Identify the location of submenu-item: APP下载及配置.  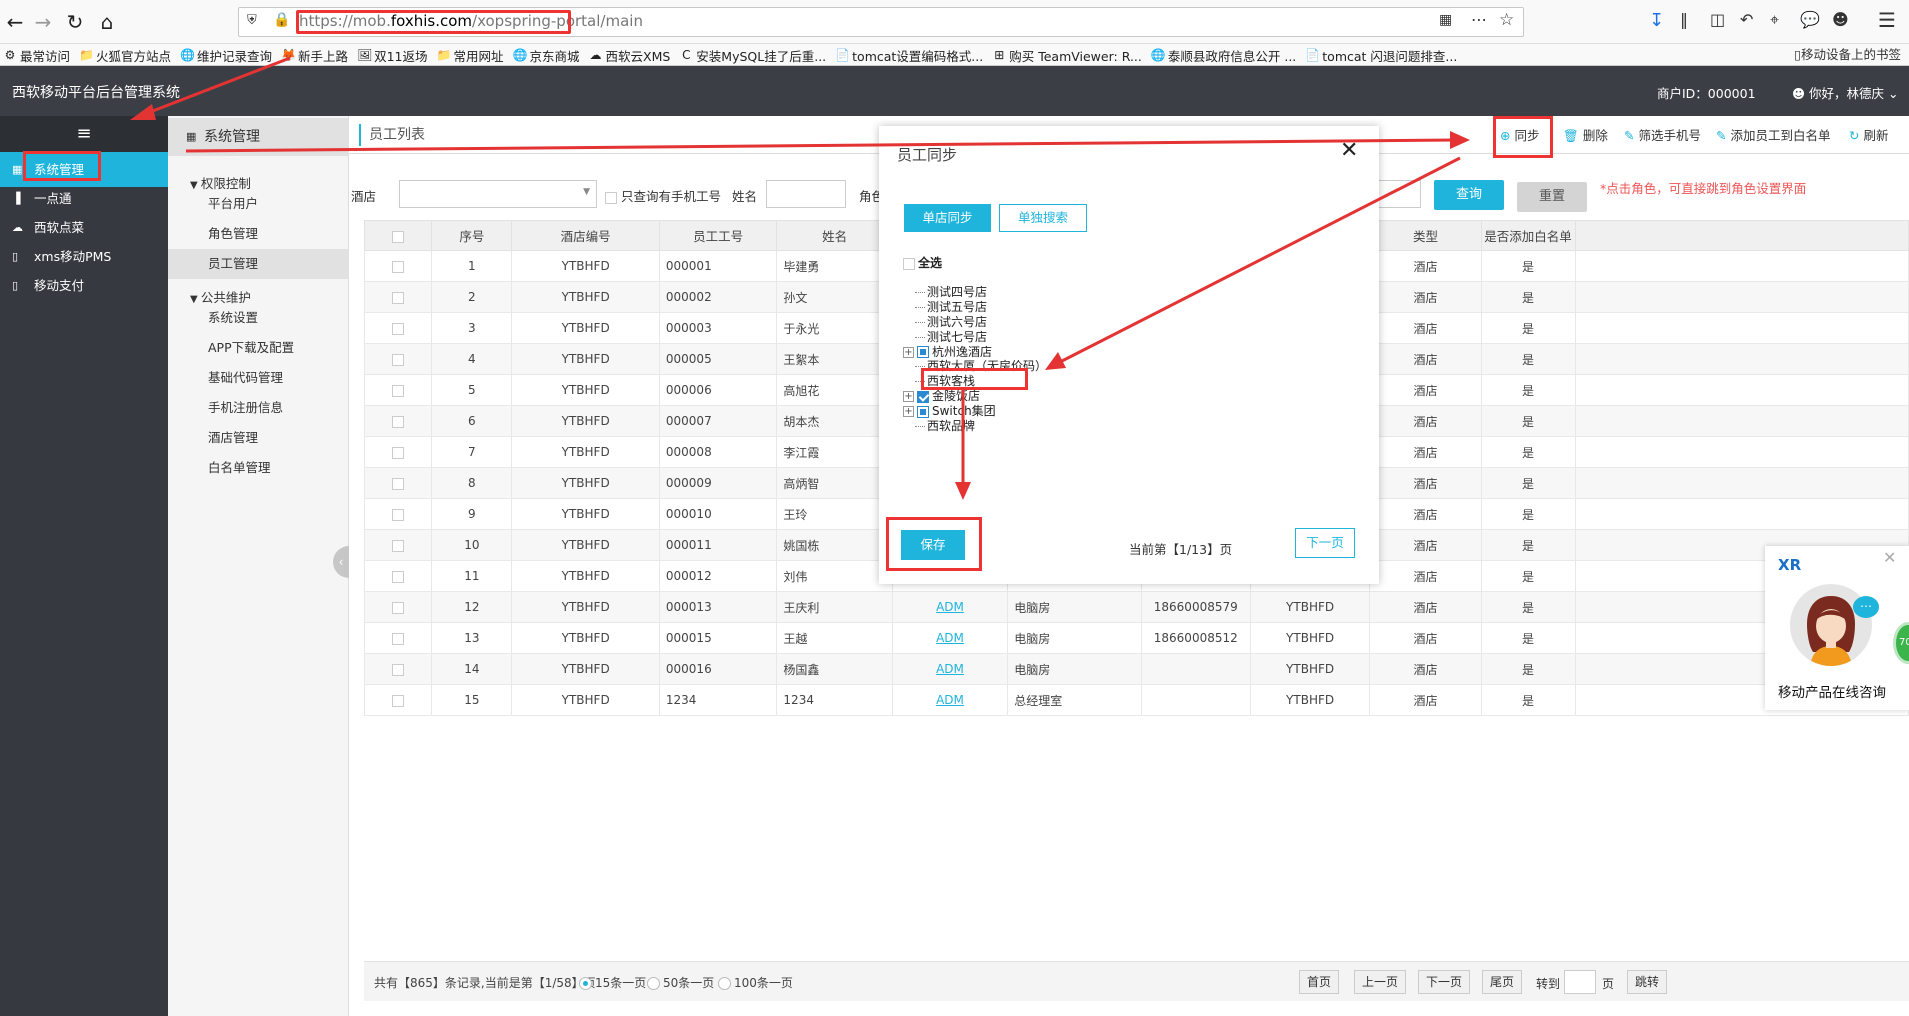
(258, 348).